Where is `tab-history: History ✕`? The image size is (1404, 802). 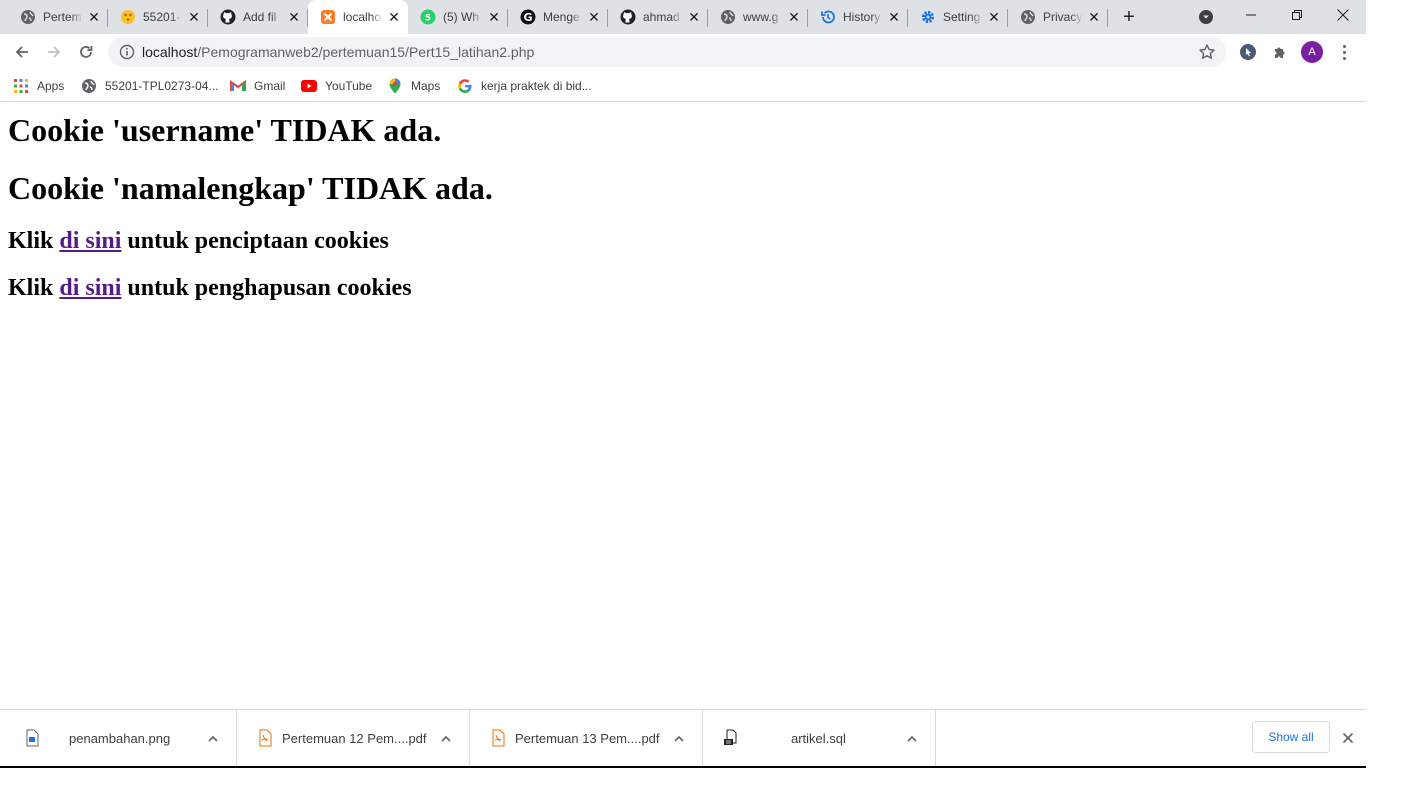 tab-history: History ✕ is located at coordinates (858, 17).